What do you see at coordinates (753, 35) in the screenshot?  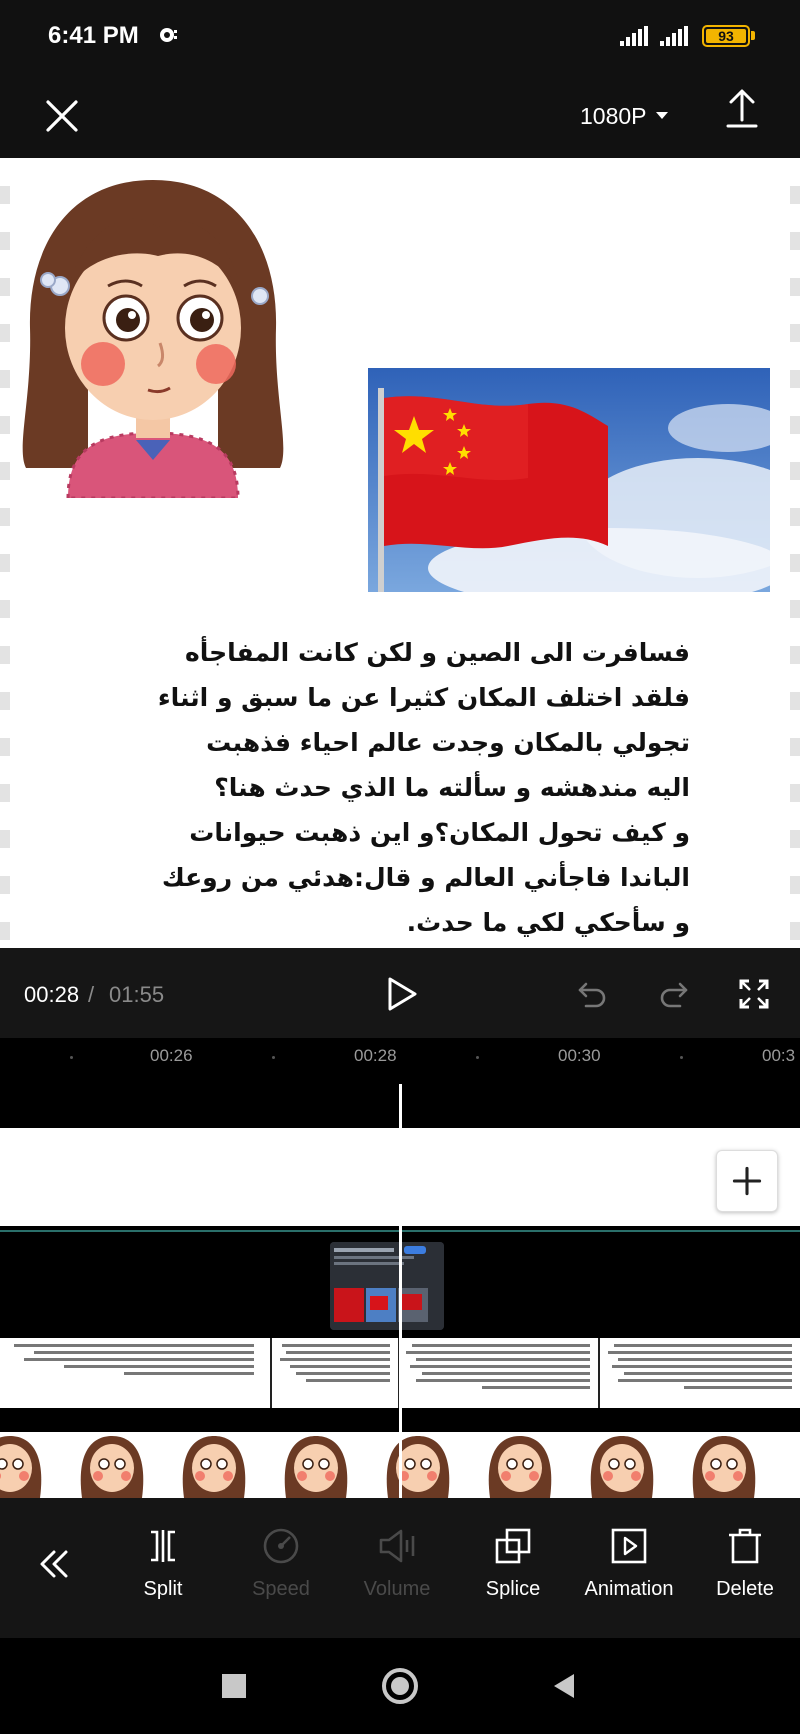 I see `battery-cap` at bounding box center [753, 35].